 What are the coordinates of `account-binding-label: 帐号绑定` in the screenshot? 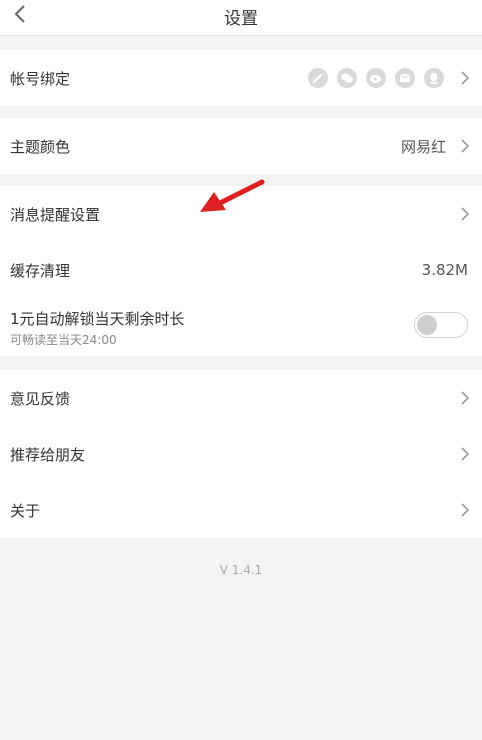 It's located at (40, 78).